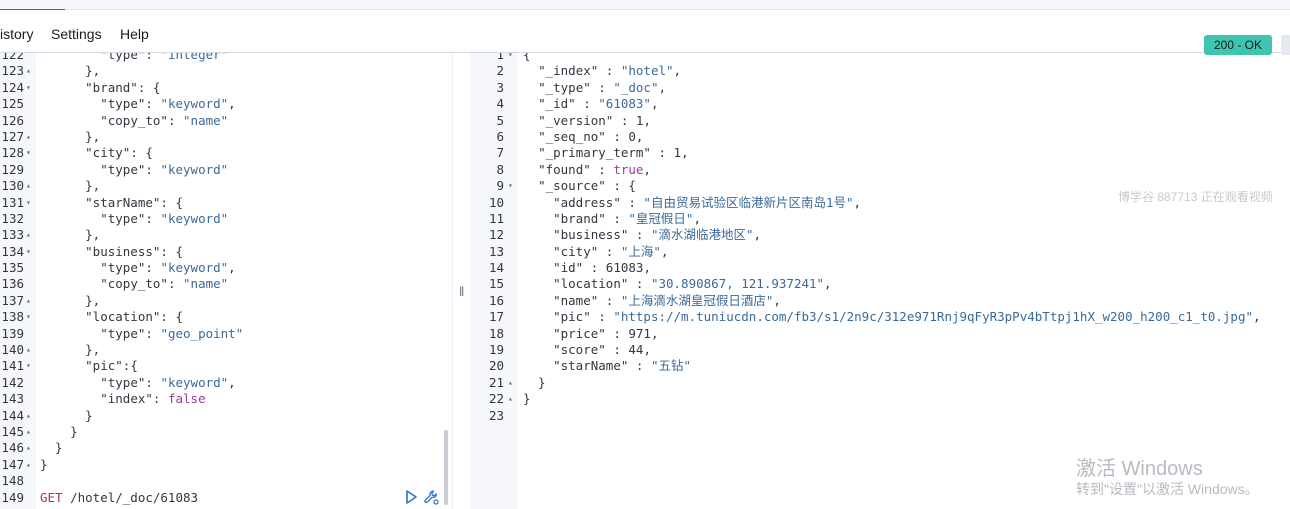  I want to click on activate-windows-title: 激活 Windows, so click(1139, 469).